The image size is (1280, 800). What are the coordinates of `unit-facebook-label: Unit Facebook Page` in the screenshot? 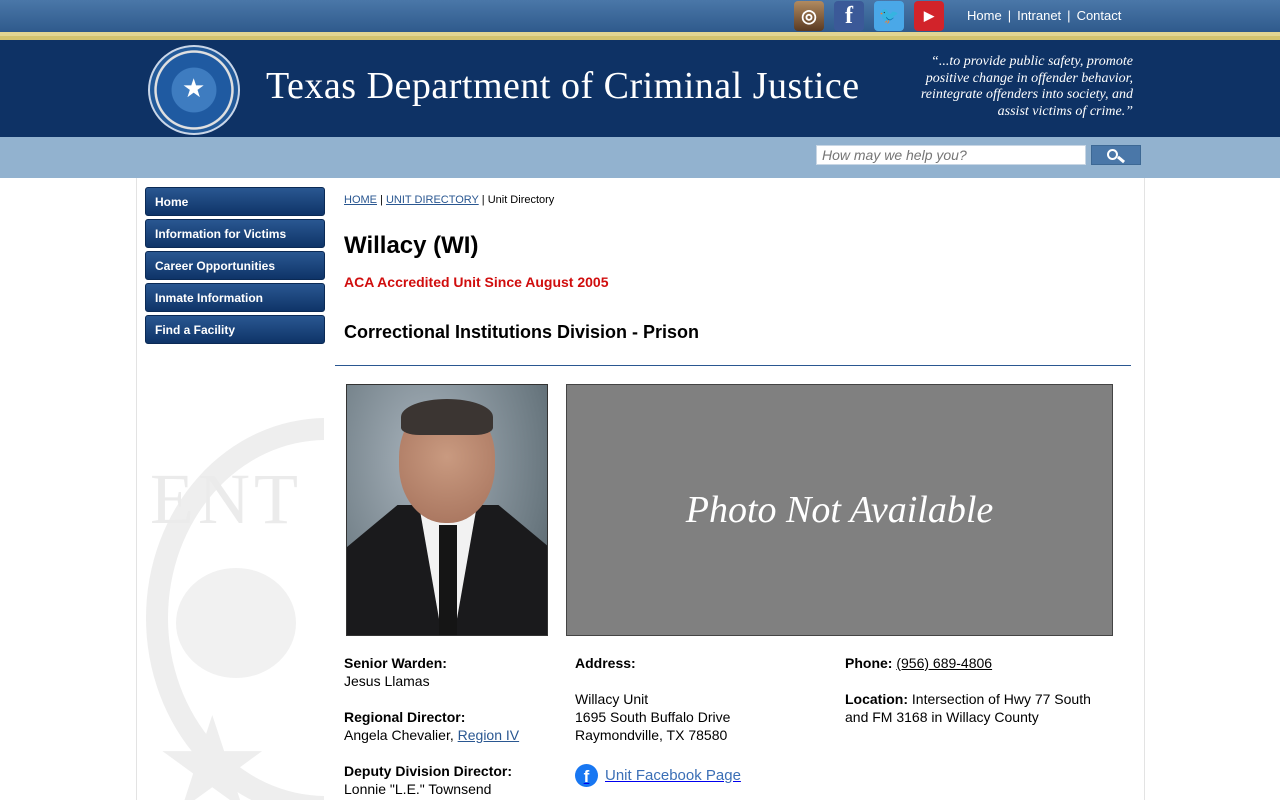 It's located at (673, 775).